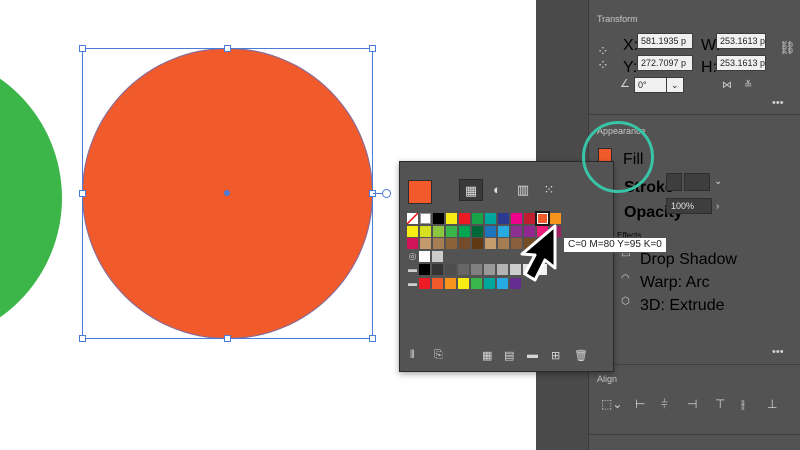  What do you see at coordinates (665, 41) in the screenshot?
I see `x-position-field: 581.1935 p` at bounding box center [665, 41].